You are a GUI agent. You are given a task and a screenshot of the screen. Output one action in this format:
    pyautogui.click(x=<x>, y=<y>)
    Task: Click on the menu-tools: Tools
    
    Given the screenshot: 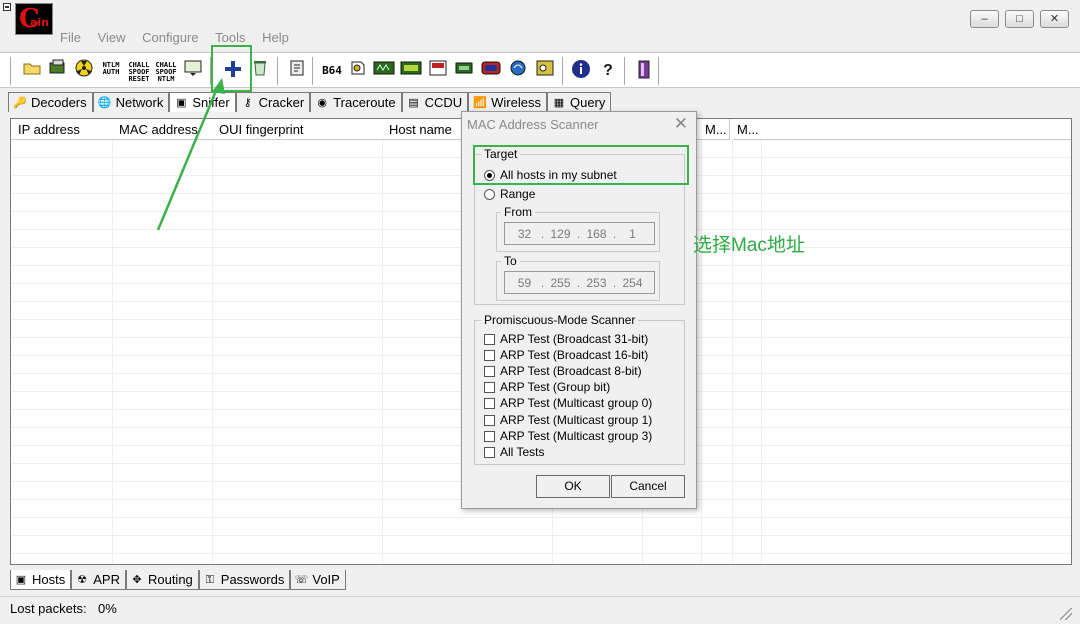 What is the action you would take?
    pyautogui.click(x=230, y=37)
    